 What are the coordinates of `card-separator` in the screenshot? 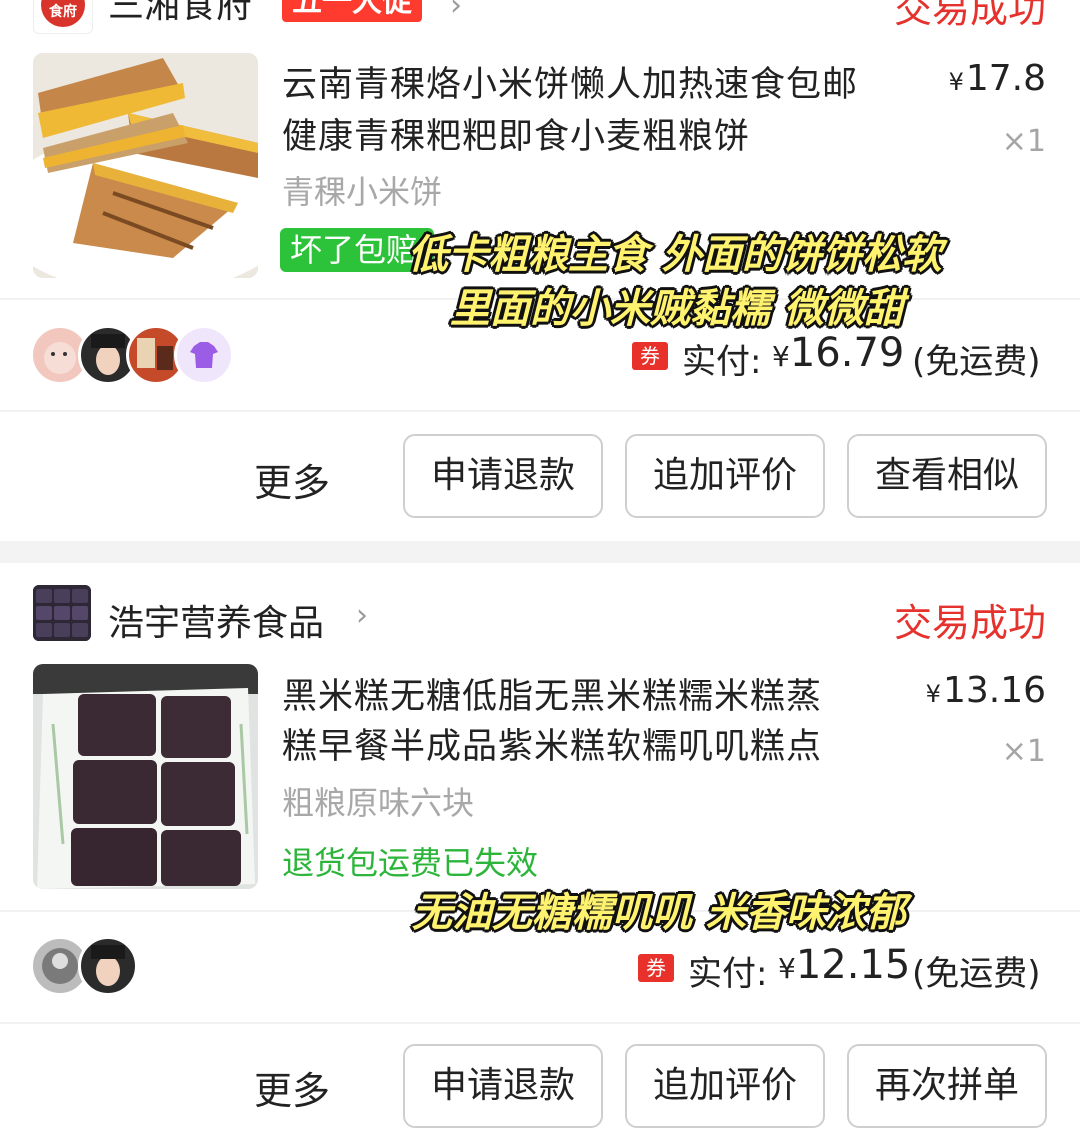 It's located at (540, 552).